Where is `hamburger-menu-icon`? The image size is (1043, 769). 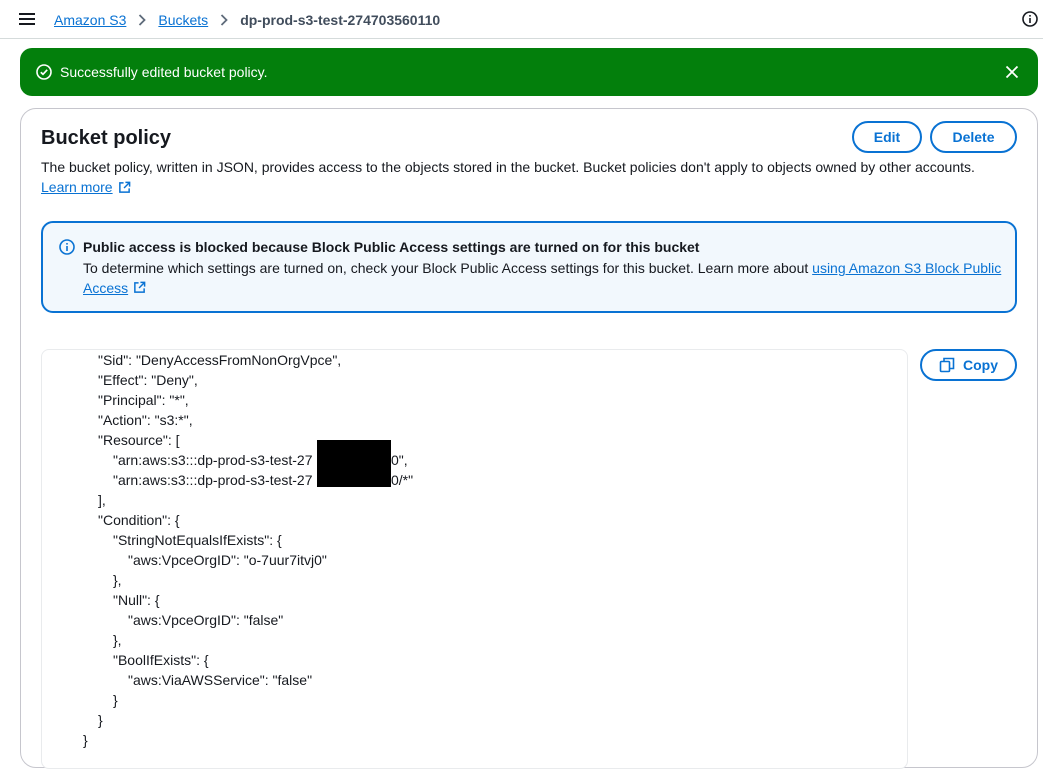
hamburger-menu-icon is located at coordinates (27, 19).